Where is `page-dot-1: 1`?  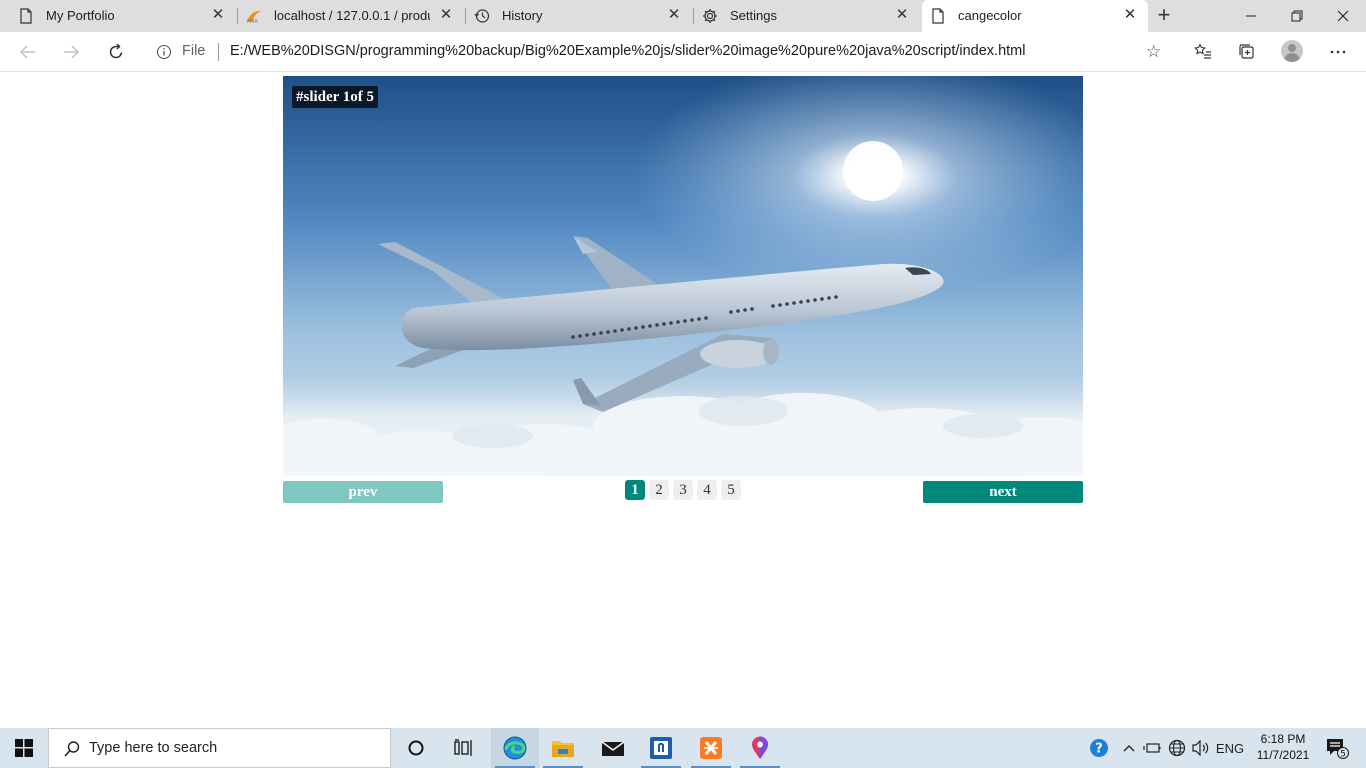
page-dot-1: 1 is located at coordinates (635, 490).